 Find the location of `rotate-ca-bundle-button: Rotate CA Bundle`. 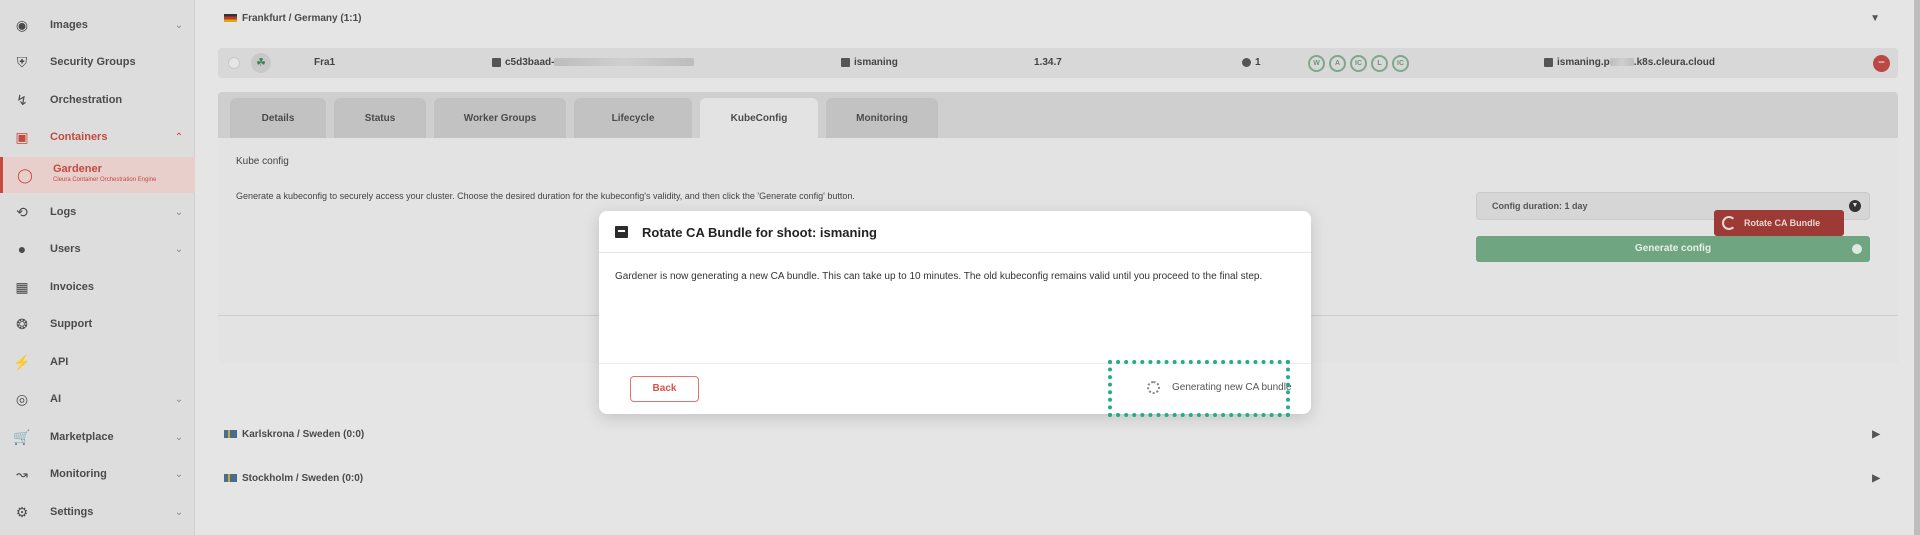

rotate-ca-bundle-button: Rotate CA Bundle is located at coordinates (1779, 223).